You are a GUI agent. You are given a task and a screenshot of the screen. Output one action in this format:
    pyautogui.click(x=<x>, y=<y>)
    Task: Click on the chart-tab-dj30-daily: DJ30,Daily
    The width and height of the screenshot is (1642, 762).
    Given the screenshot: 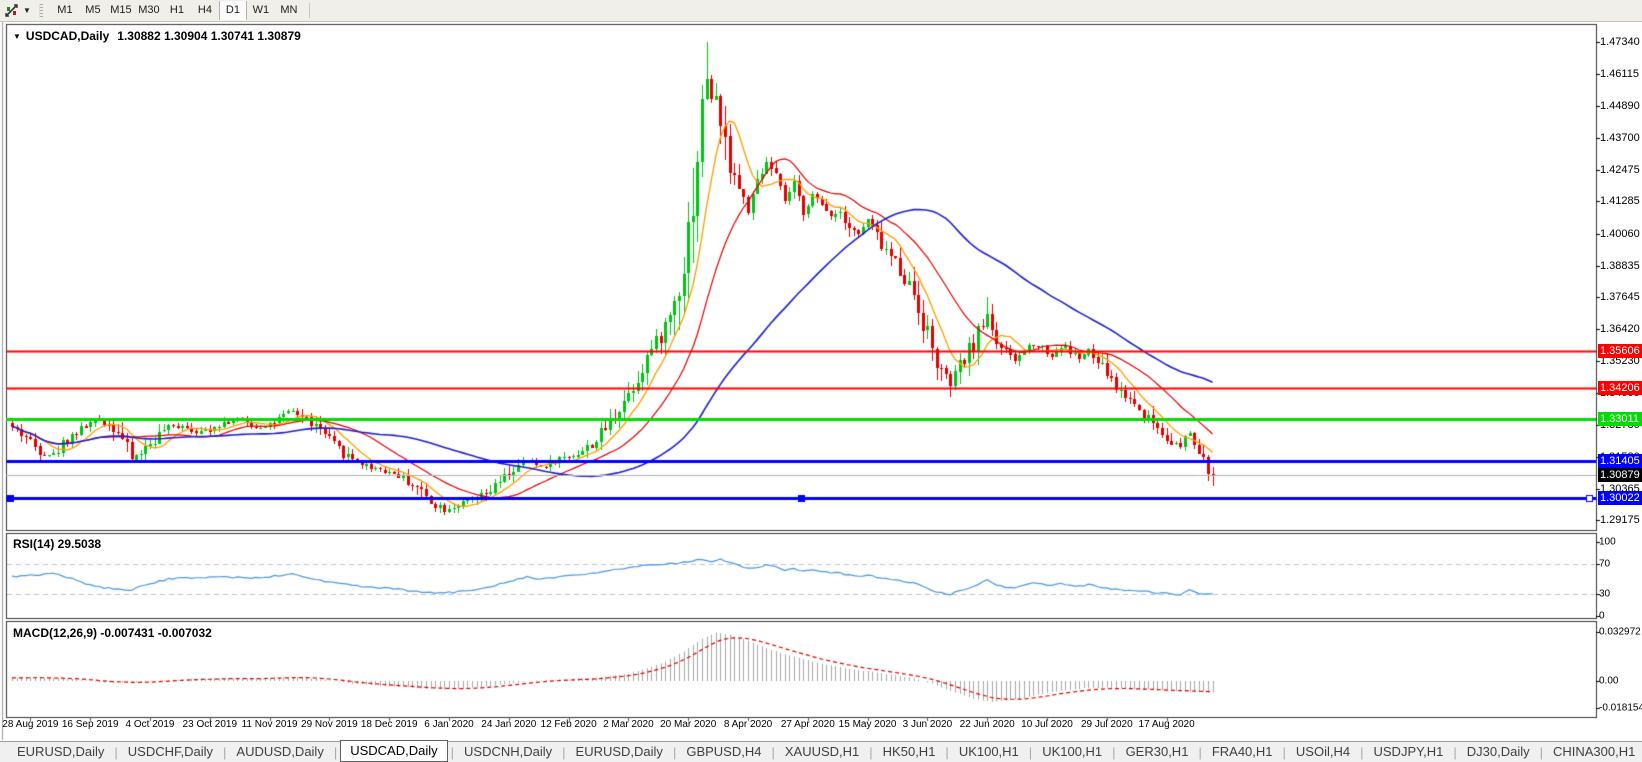 What is the action you would take?
    pyautogui.click(x=1498, y=752)
    